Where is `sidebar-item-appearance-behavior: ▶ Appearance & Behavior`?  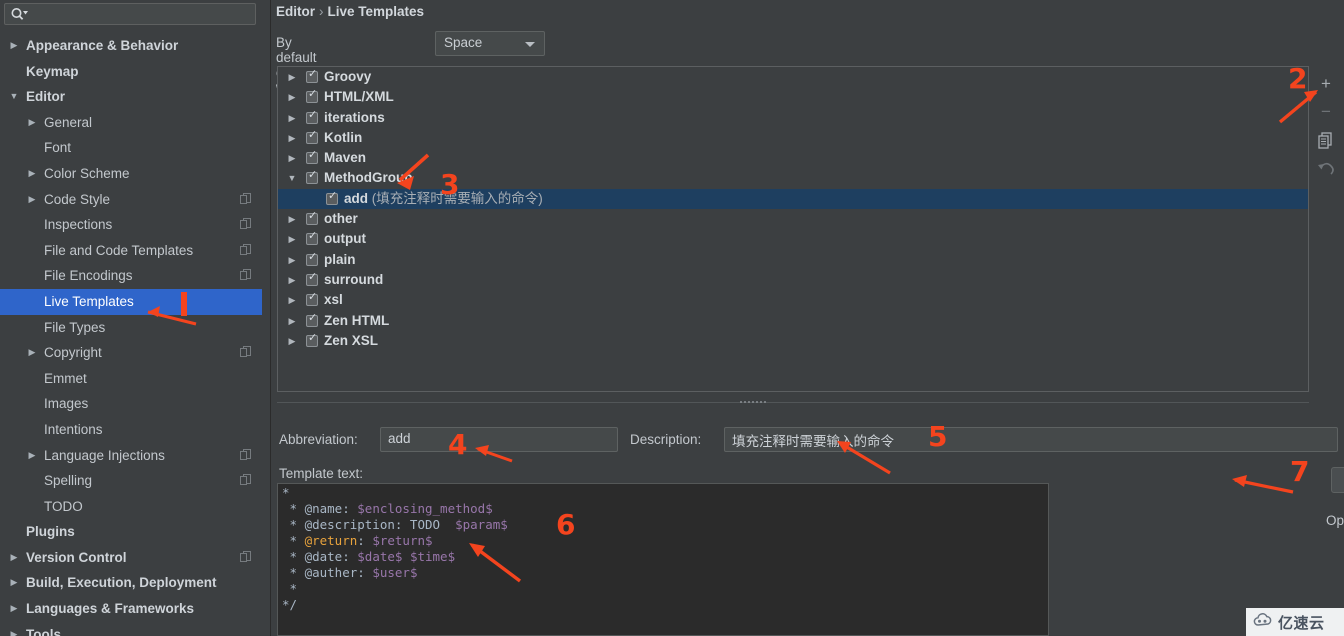 sidebar-item-appearance-behavior: ▶ Appearance & Behavior is located at coordinates (131, 46).